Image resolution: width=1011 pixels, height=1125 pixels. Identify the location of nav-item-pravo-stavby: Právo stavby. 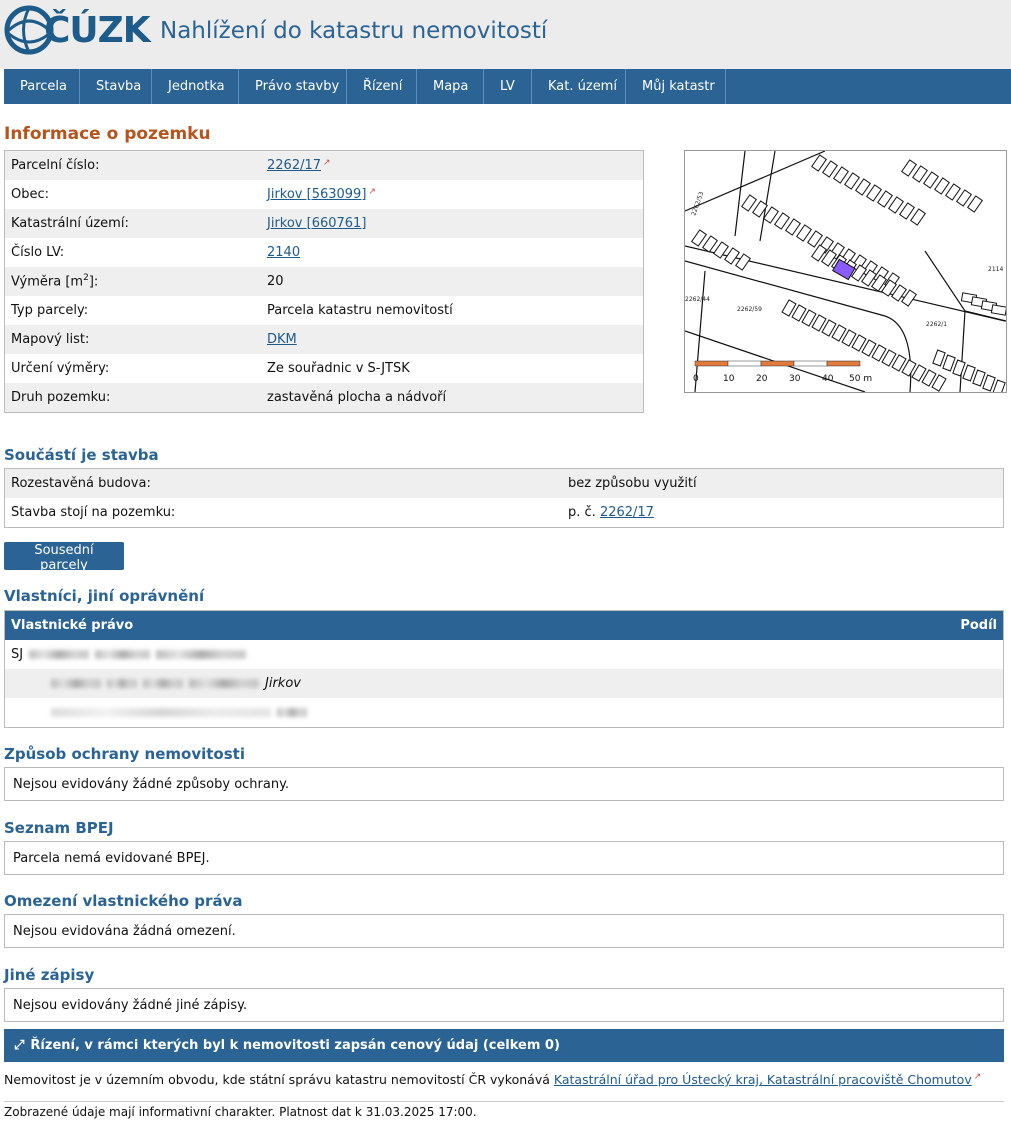
(293, 86).